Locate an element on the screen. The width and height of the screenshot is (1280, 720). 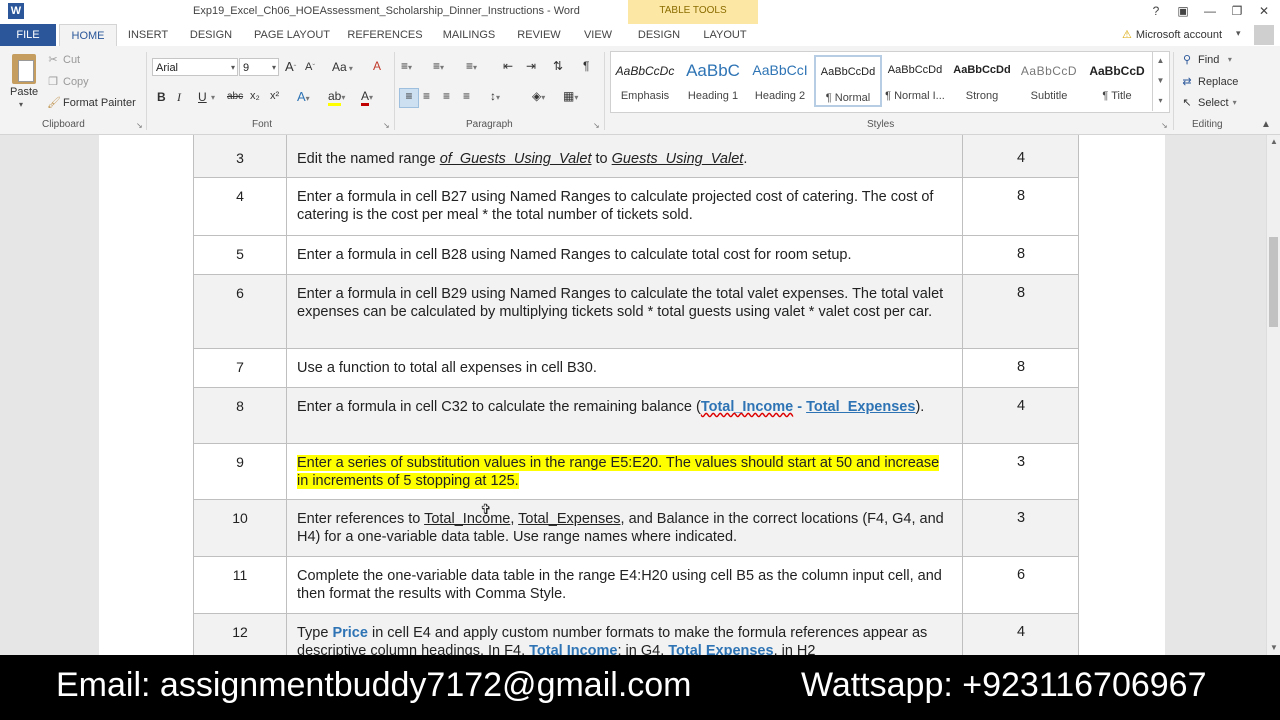
show-formatting-marks-icon: ¶ is located at coordinates (586, 66).